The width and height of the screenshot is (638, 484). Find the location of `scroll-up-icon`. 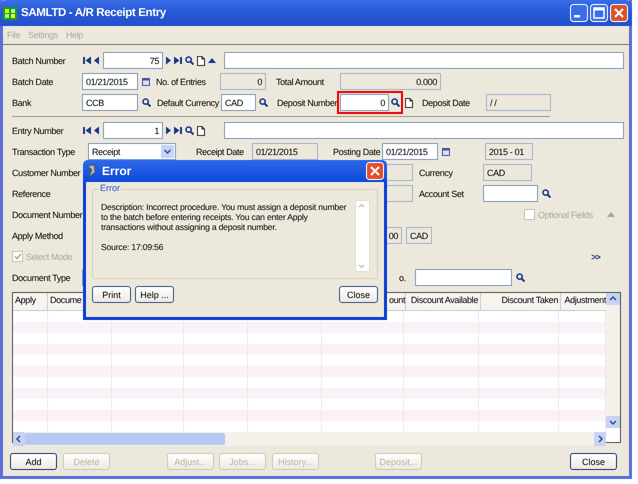

scroll-up-icon is located at coordinates (613, 299).